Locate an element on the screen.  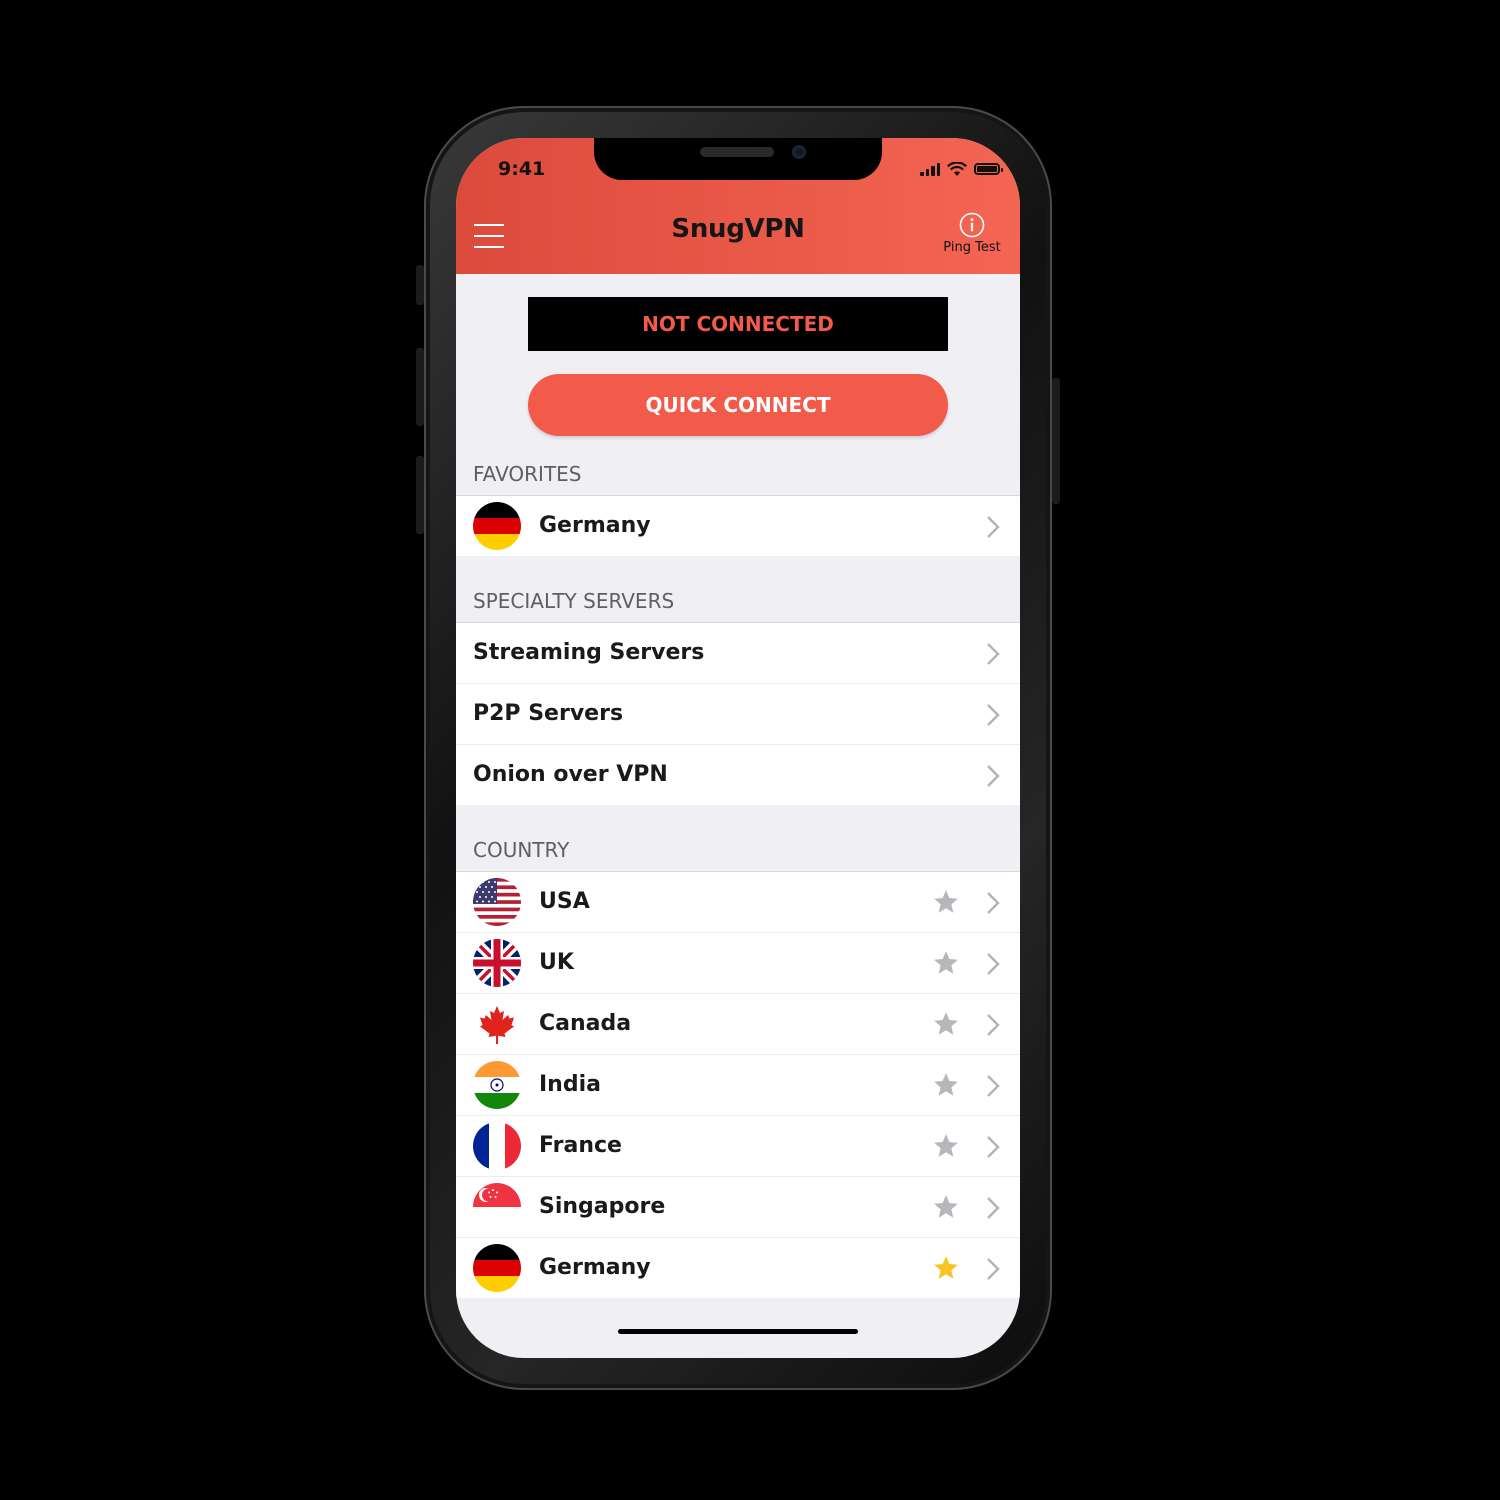
speaker-grille is located at coordinates (737, 152).